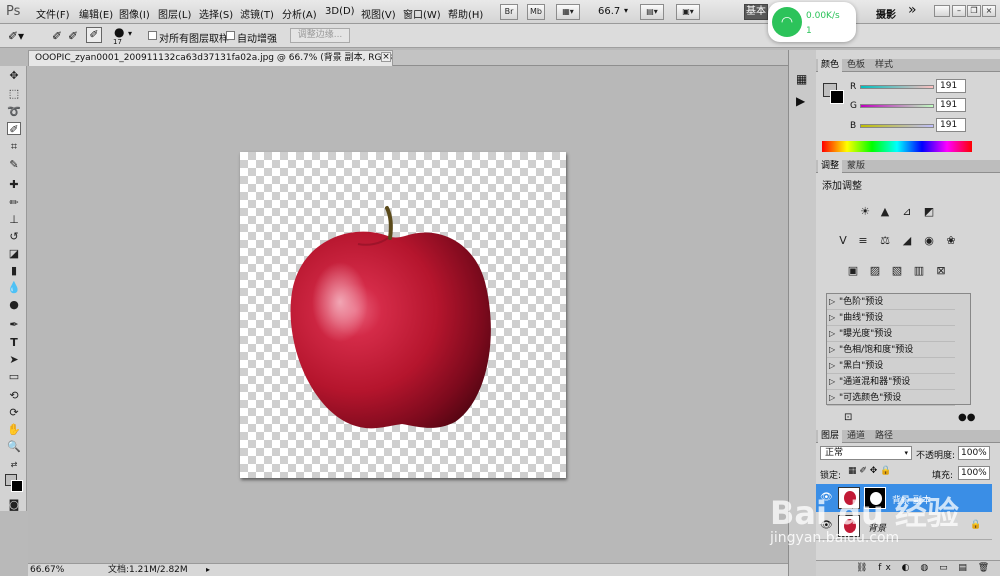 Image resolution: width=1000 pixels, height=576 pixels. Describe the element at coordinates (866, 453) in the screenshot. I see `blend-mode-select: 正常 ▾` at that location.